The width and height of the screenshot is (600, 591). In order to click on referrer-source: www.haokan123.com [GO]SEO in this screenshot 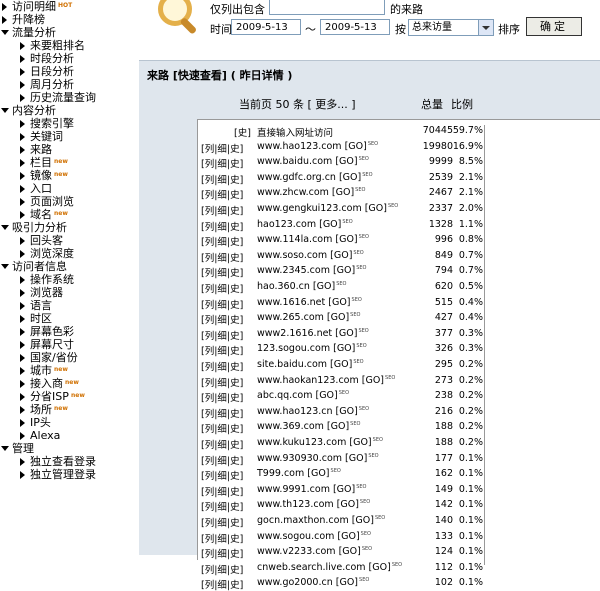, I will do `click(326, 380)`.